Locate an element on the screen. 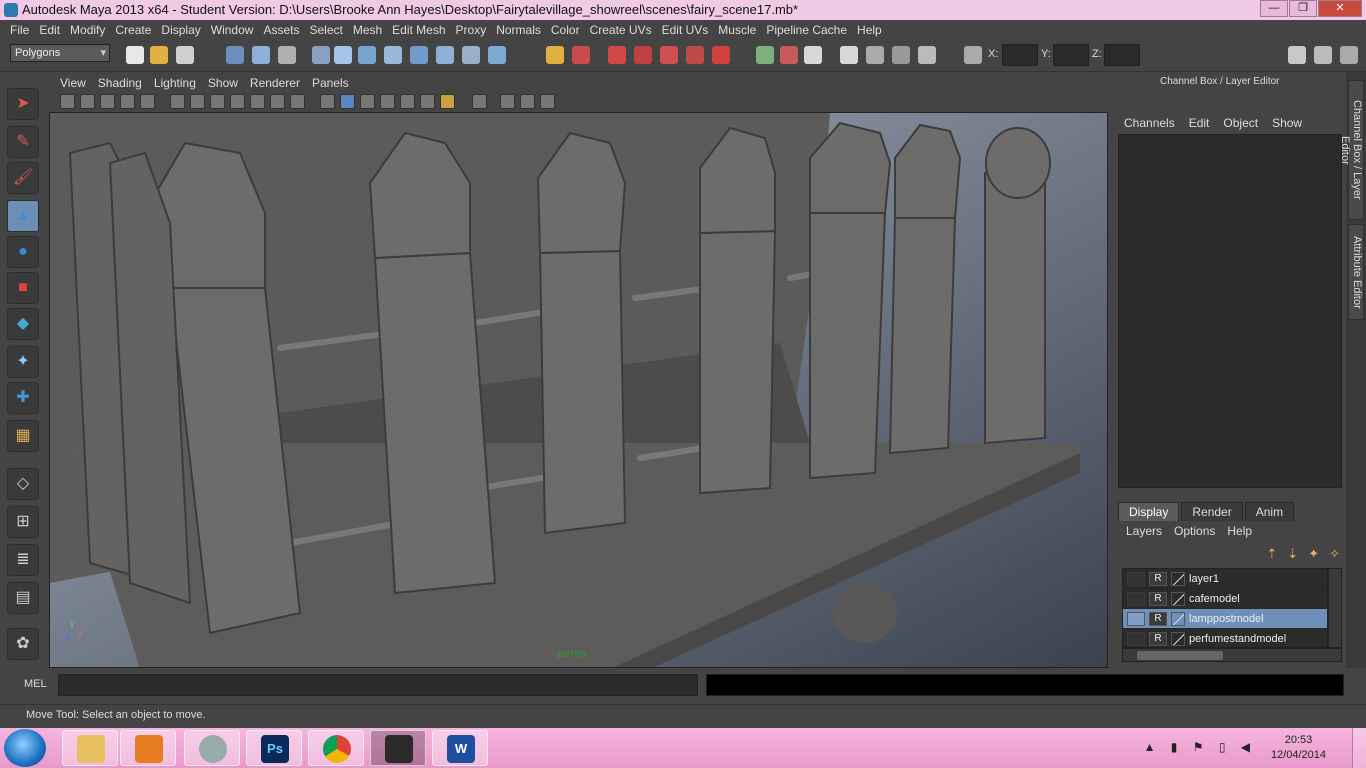 The height and width of the screenshot is (768, 1366). tab-display: Display is located at coordinates (1149, 511).